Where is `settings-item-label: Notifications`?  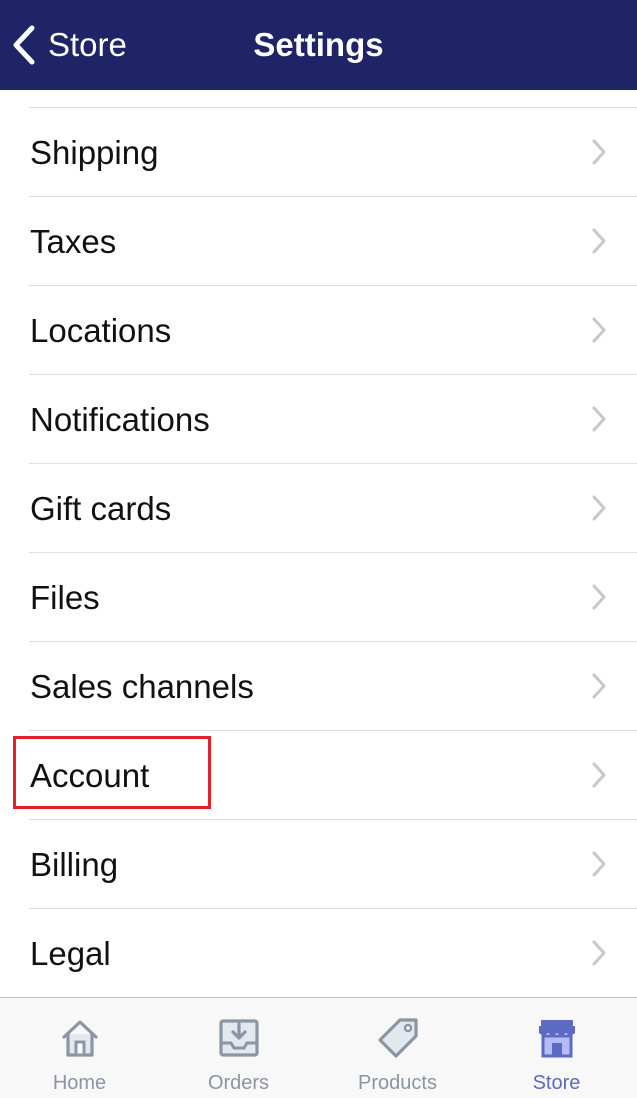 settings-item-label: Notifications is located at coordinates (120, 419).